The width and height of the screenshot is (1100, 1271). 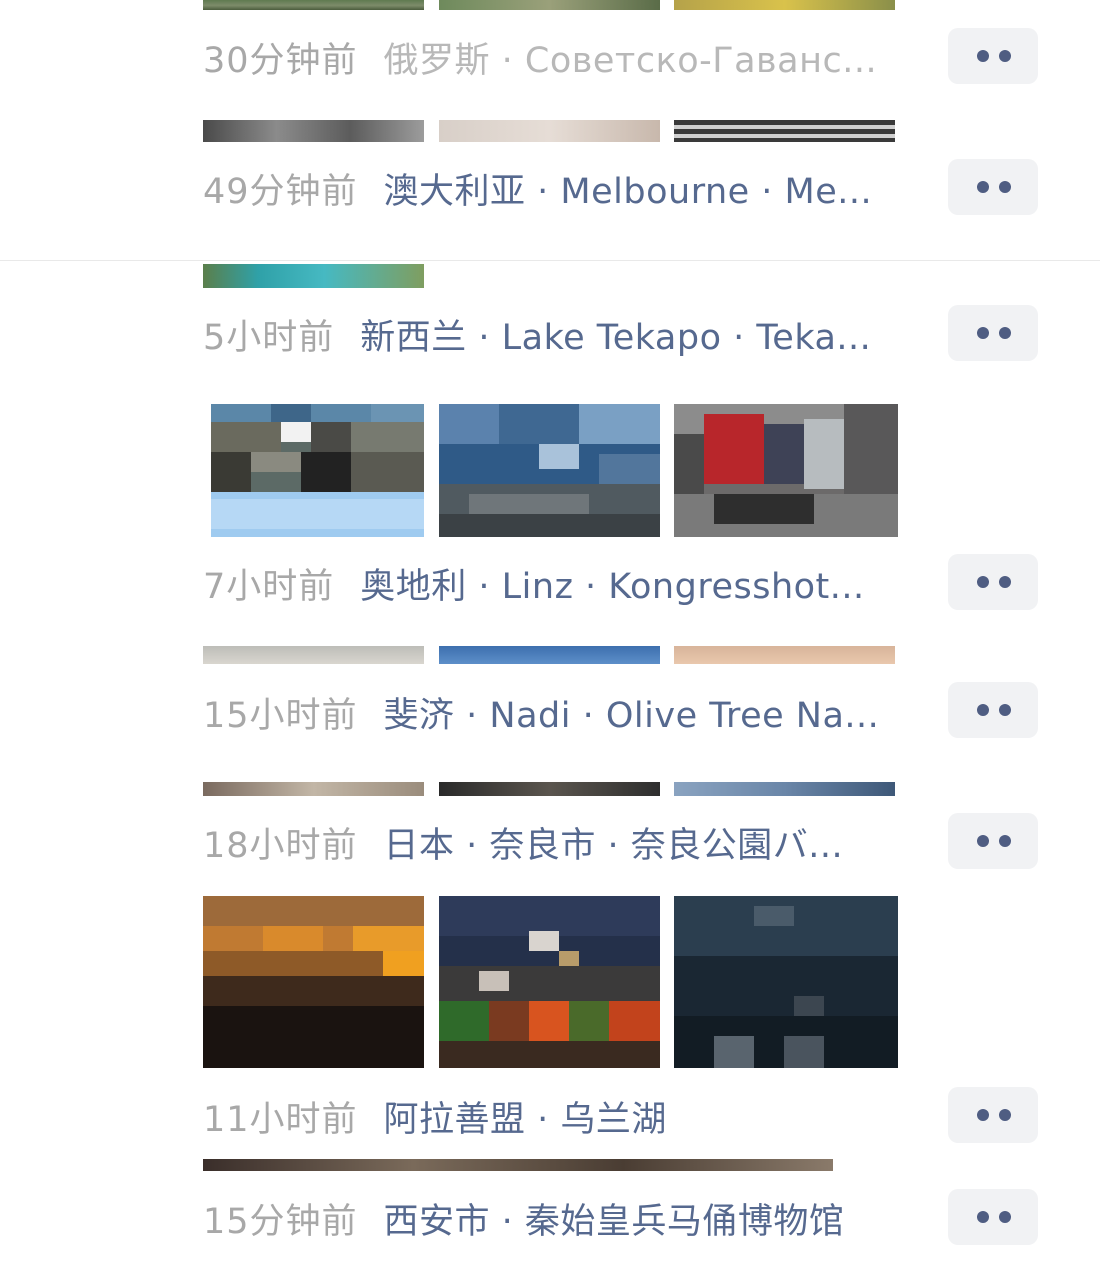 What do you see at coordinates (280, 715) in the screenshot?
I see `post-time: 15小时前` at bounding box center [280, 715].